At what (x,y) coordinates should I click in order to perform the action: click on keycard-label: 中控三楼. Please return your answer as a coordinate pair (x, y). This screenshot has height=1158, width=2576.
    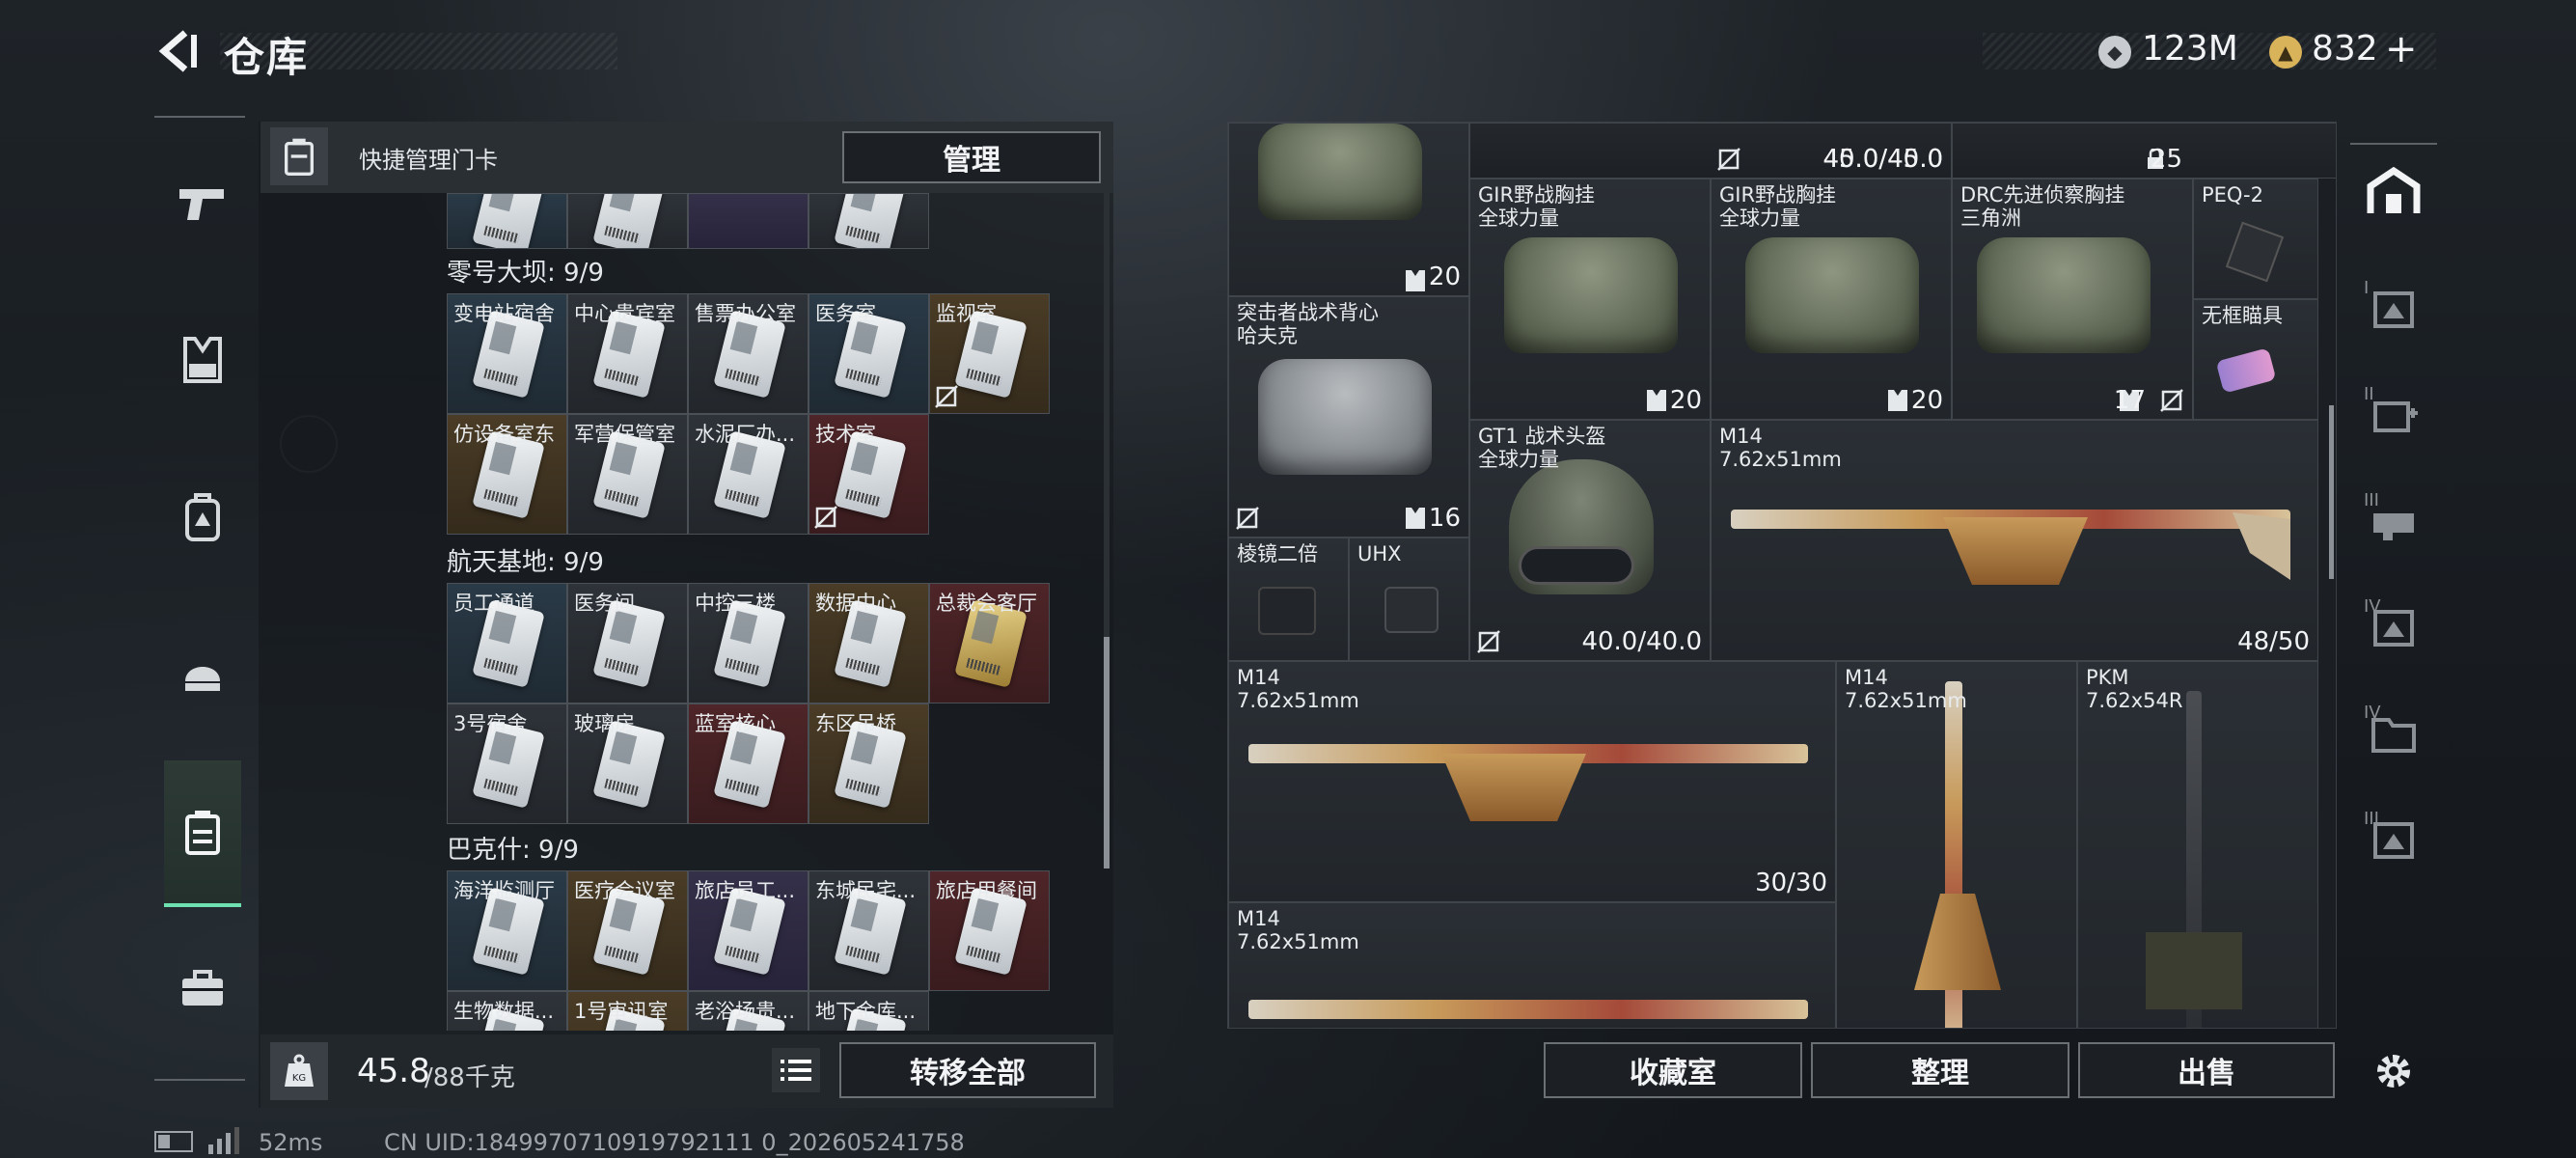
    Looking at the image, I should click on (736, 603).